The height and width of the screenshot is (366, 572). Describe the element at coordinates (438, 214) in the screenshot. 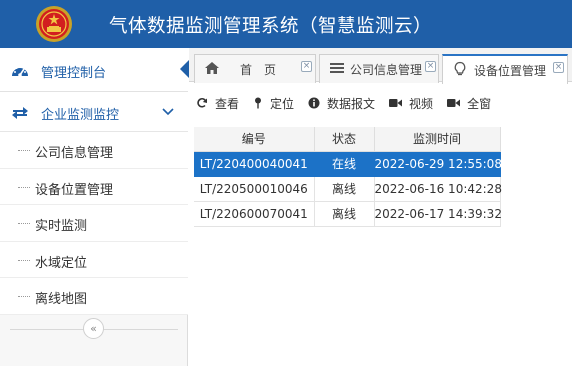

I see `cell-time: 2022-06-17 14:39:32` at that location.